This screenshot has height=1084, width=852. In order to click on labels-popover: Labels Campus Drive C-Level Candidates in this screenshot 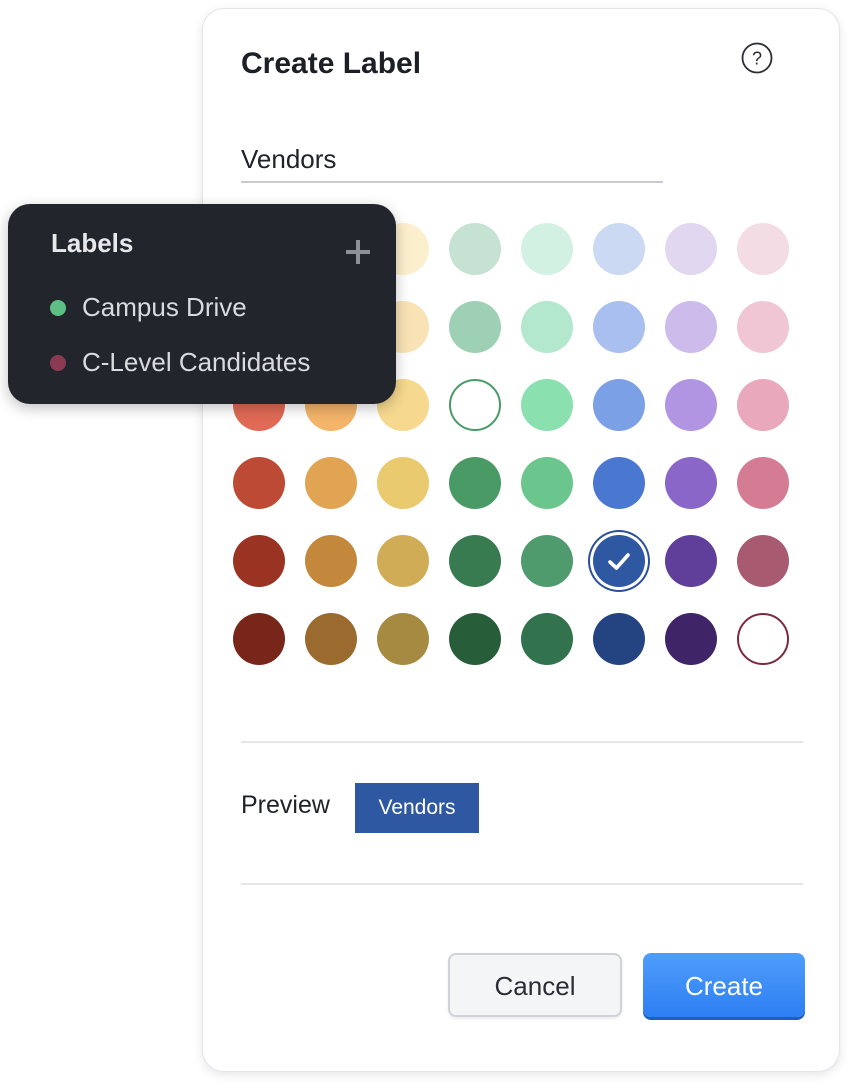, I will do `click(202, 304)`.